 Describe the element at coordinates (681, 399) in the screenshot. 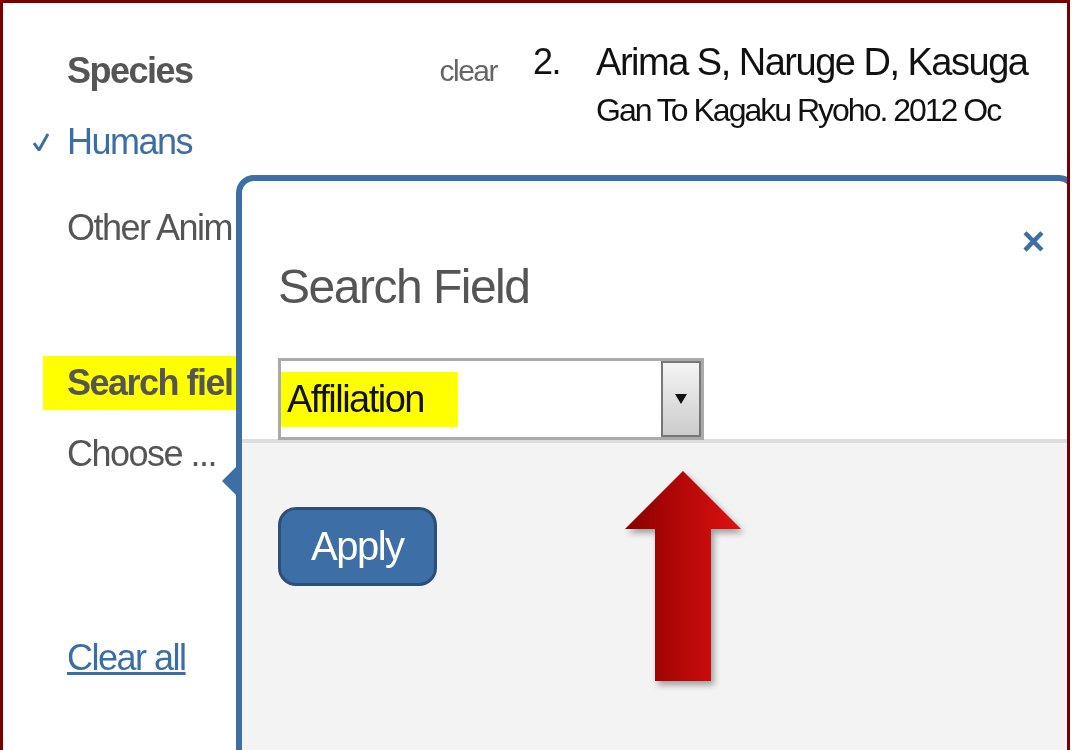

I see `dropdown-caret-icon` at that location.